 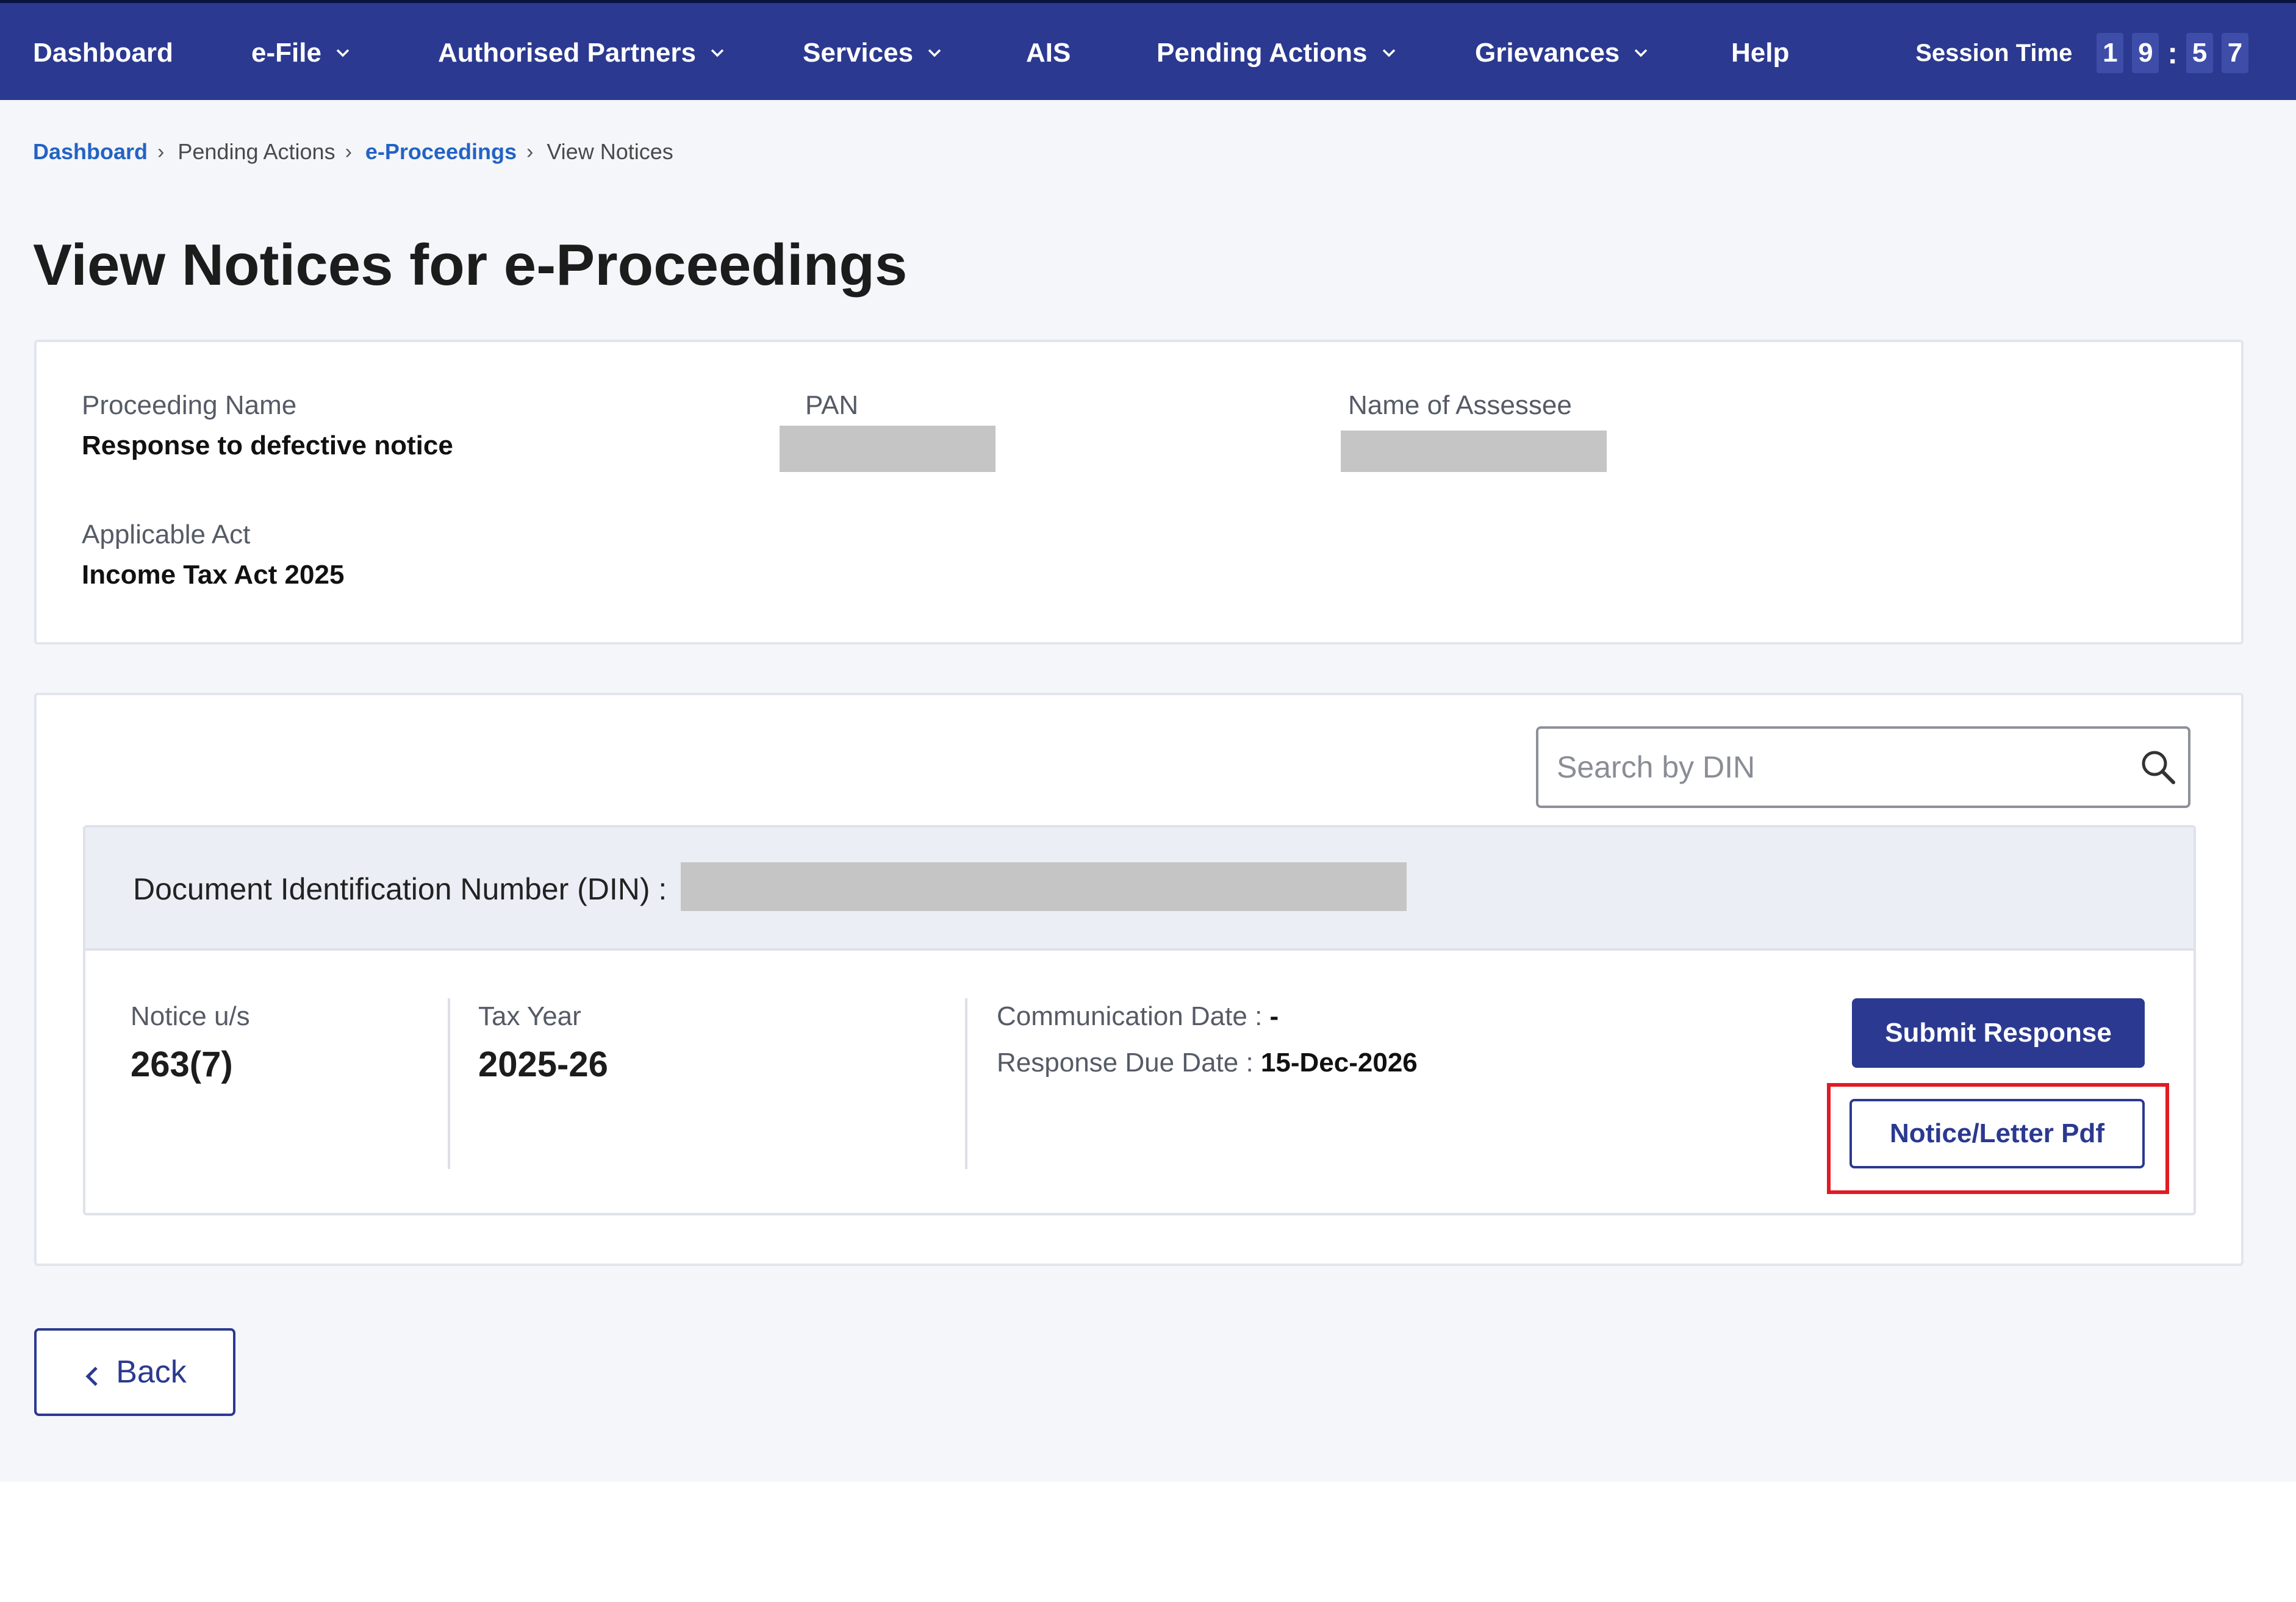 I want to click on nav-services: Services, so click(x=872, y=53).